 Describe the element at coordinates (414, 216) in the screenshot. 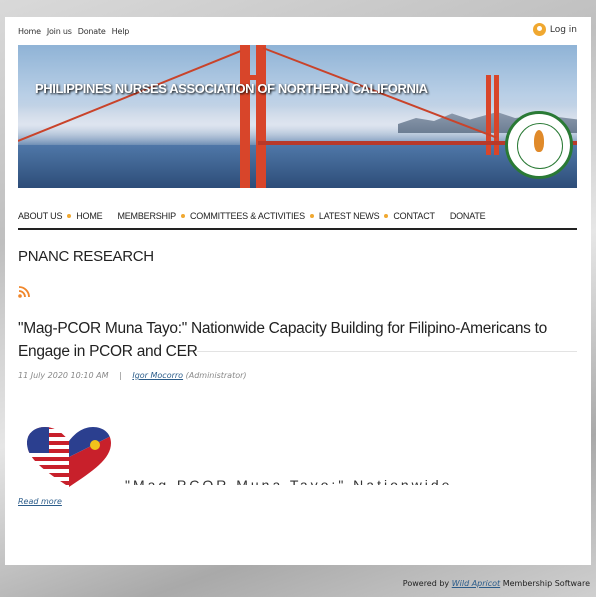

I see `nav-contact: CONTACT` at that location.